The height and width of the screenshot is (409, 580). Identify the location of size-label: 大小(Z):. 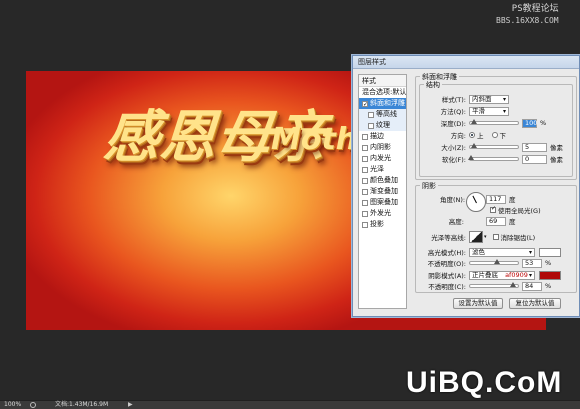
(453, 148).